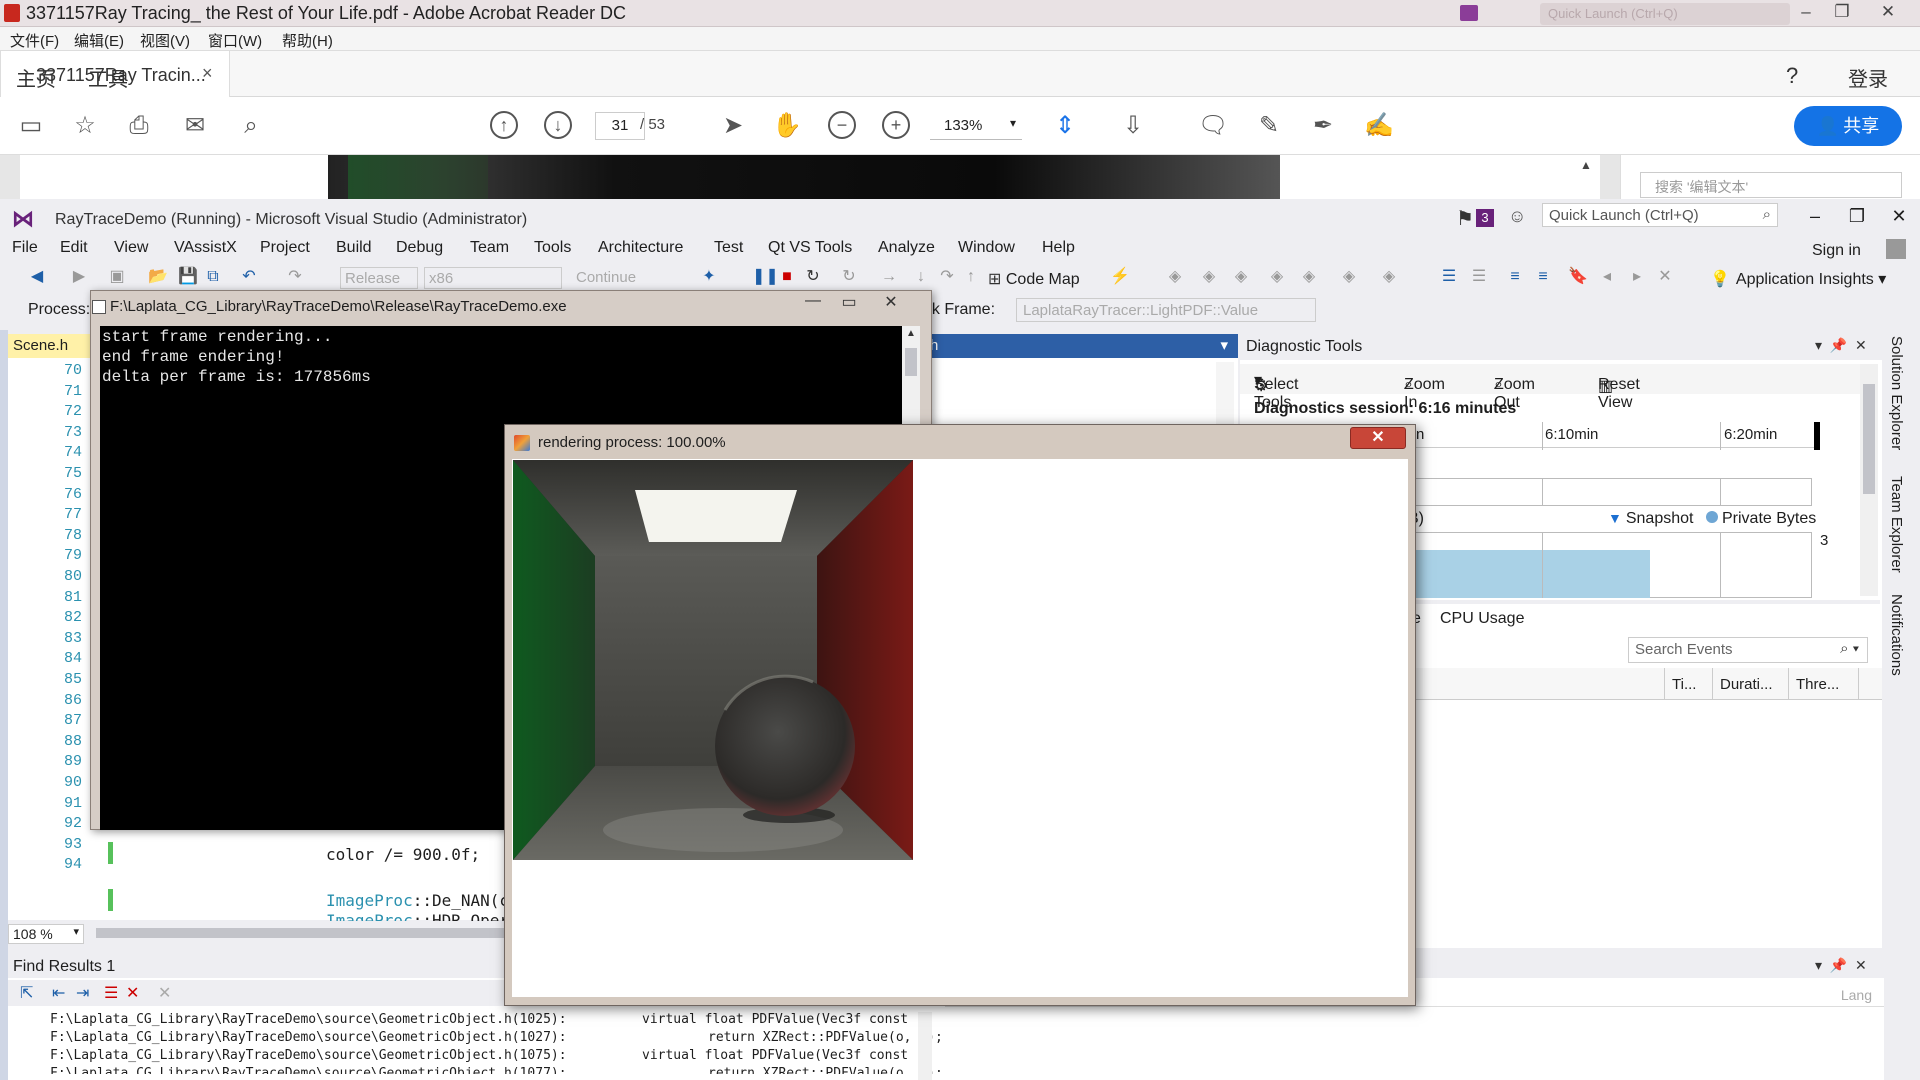  What do you see at coordinates (709, 277) in the screenshot?
I see `attach-icon: ✦` at bounding box center [709, 277].